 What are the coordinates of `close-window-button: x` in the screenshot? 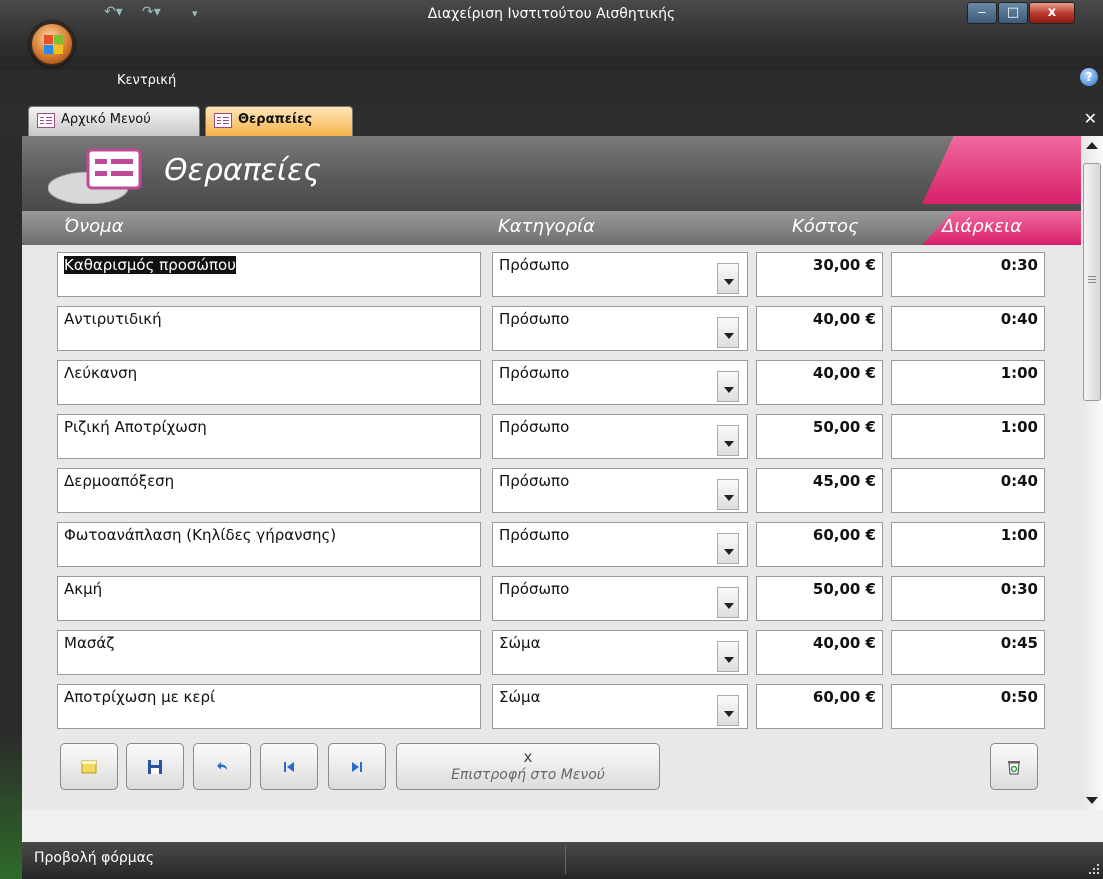 It's located at (1052, 13).